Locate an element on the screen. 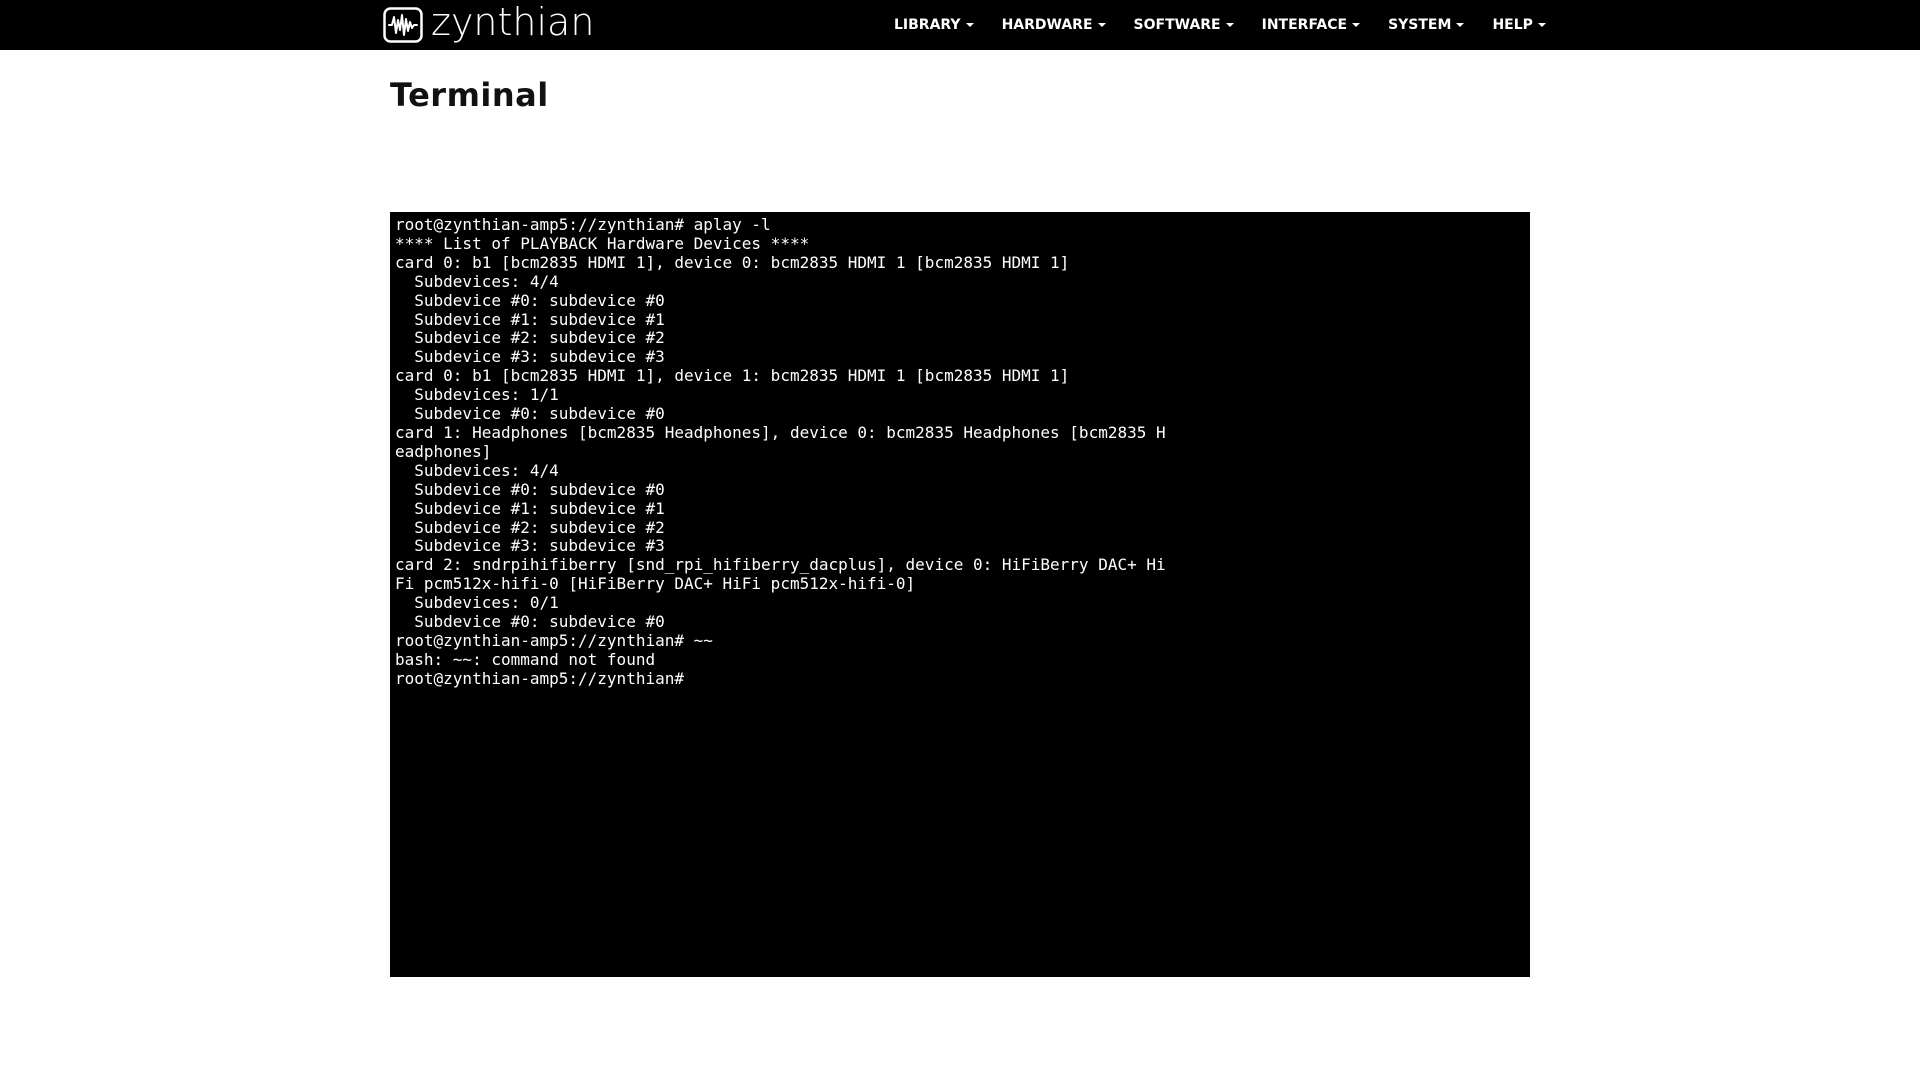  brand-link: zynthian is located at coordinates (489, 22).